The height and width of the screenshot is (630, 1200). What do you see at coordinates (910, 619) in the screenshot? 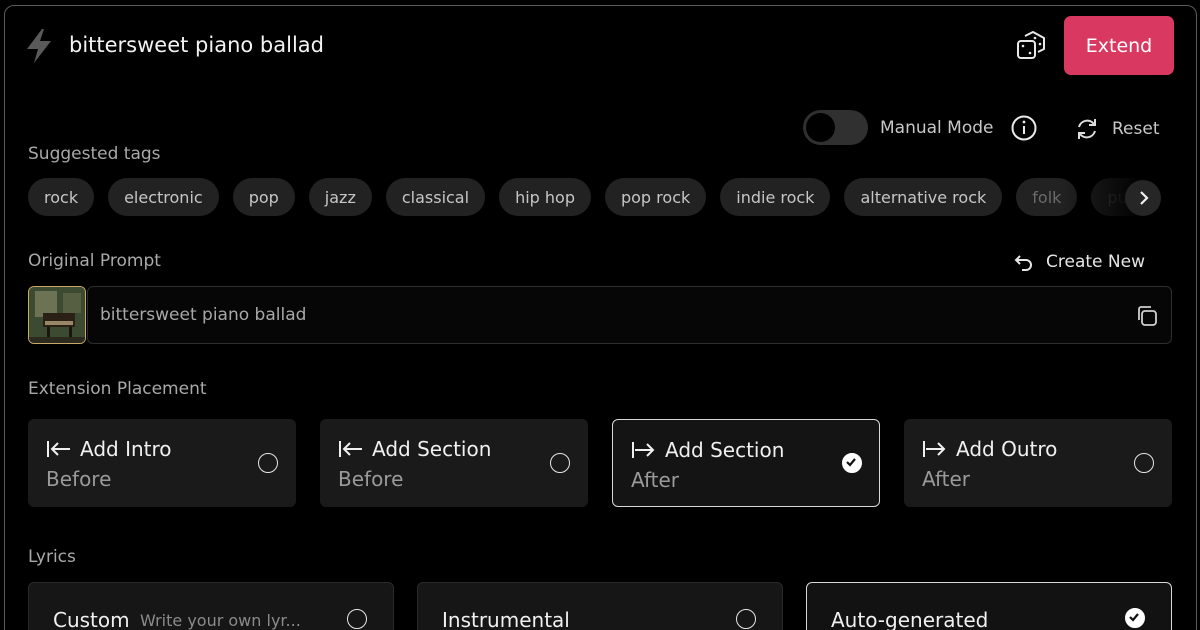
I see `lyrics-option-title: Auto-generated` at bounding box center [910, 619].